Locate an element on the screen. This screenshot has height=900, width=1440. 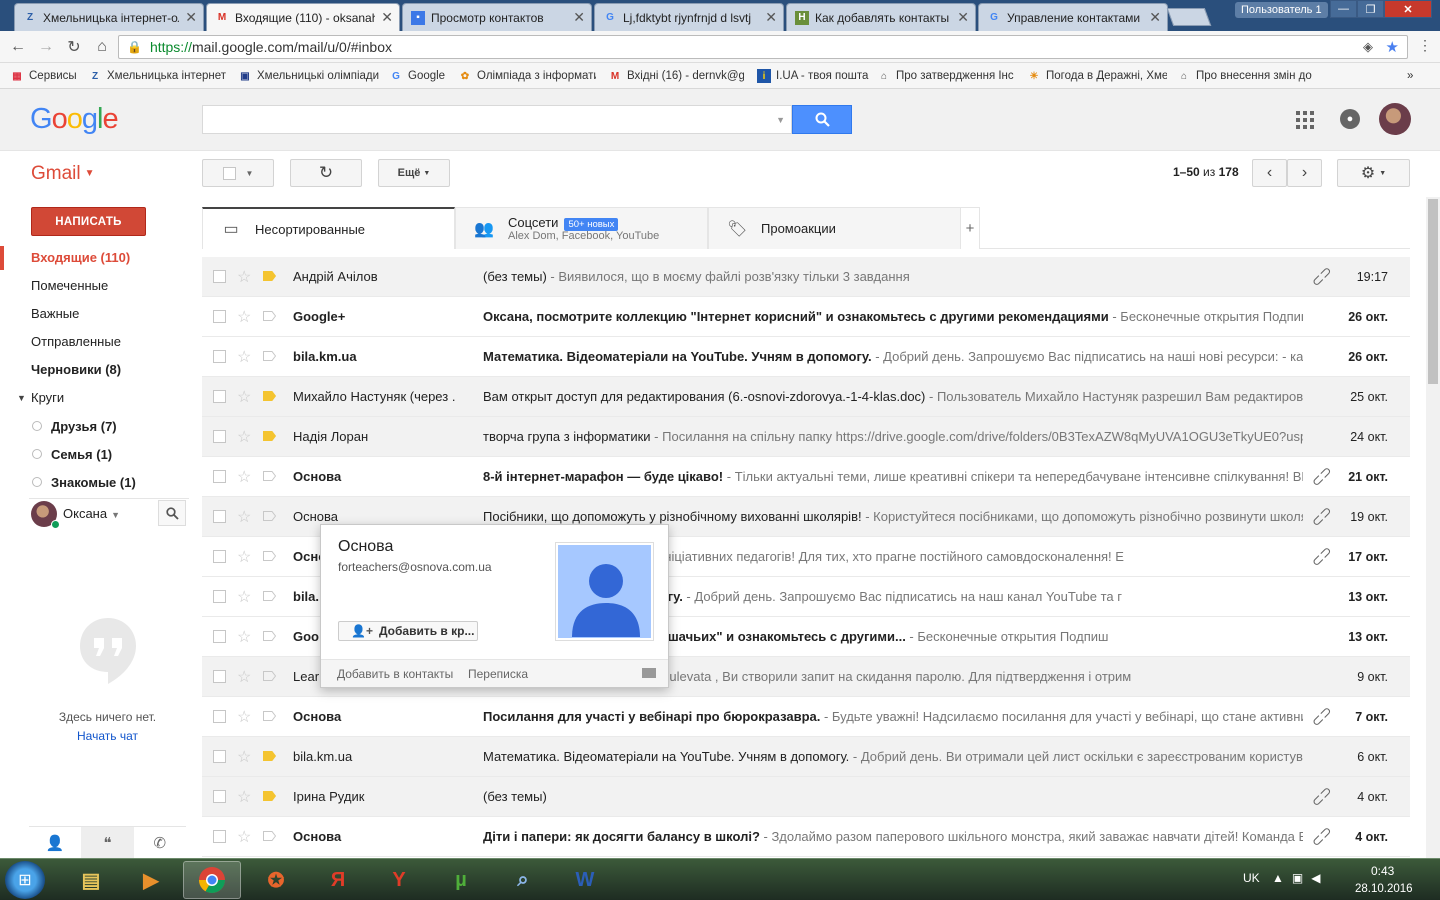
browser-menu-icon: ⋮ is located at coordinates (1425, 45).